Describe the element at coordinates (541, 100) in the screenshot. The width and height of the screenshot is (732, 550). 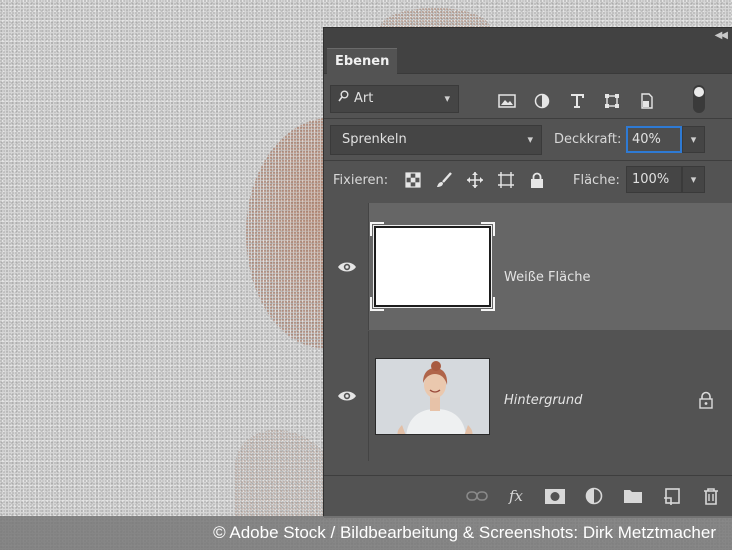
I see `adjustment-filter-icon` at that location.